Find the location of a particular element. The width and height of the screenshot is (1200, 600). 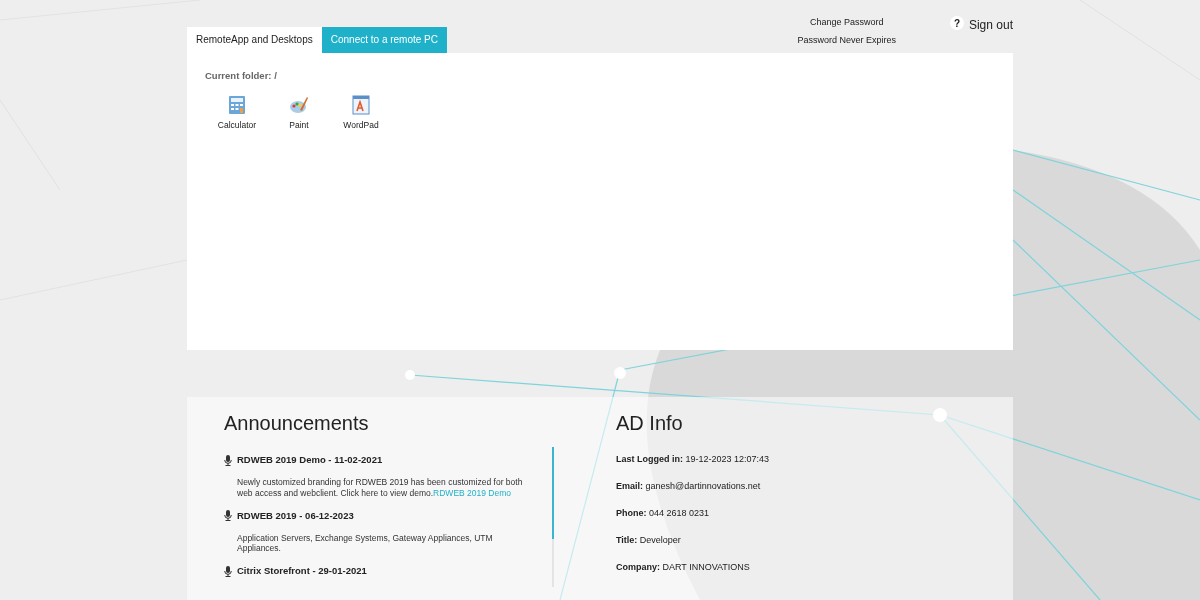

info-field: Last Logged in: 19-12-2023 12:07:43 is located at coordinates (693, 460).